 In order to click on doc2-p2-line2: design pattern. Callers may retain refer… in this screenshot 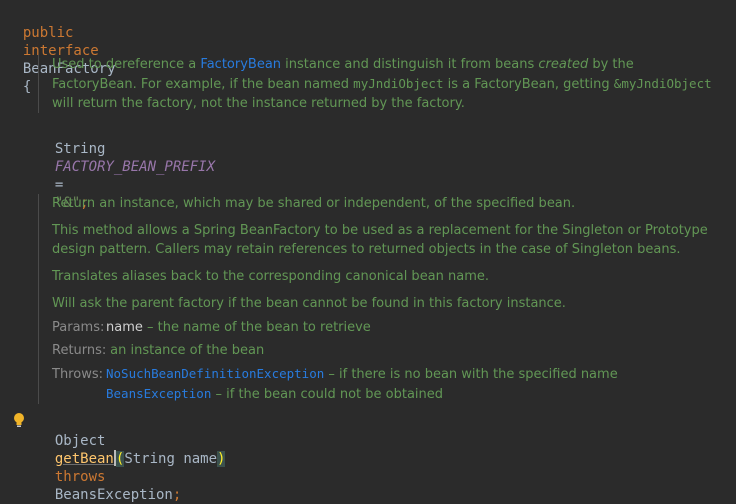, I will do `click(366, 249)`.